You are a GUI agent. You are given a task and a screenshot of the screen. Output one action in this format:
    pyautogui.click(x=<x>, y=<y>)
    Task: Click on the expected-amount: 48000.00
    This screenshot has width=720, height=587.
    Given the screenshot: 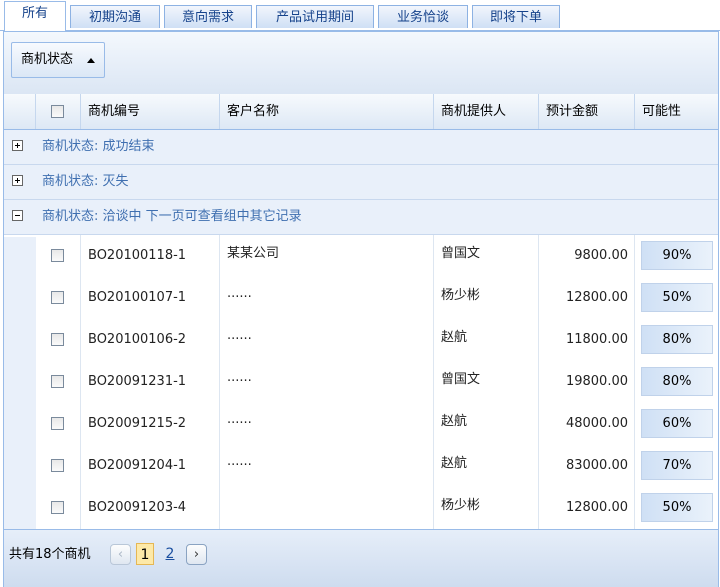 What is the action you would take?
    pyautogui.click(x=587, y=424)
    